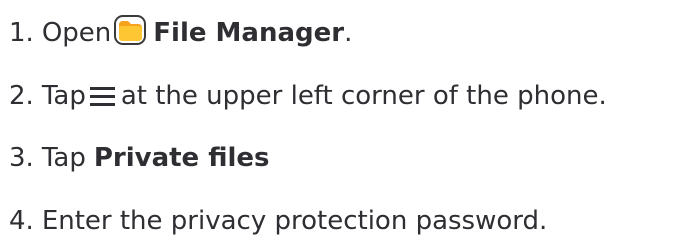  What do you see at coordinates (348, 33) in the screenshot?
I see `step-text-end: .` at bounding box center [348, 33].